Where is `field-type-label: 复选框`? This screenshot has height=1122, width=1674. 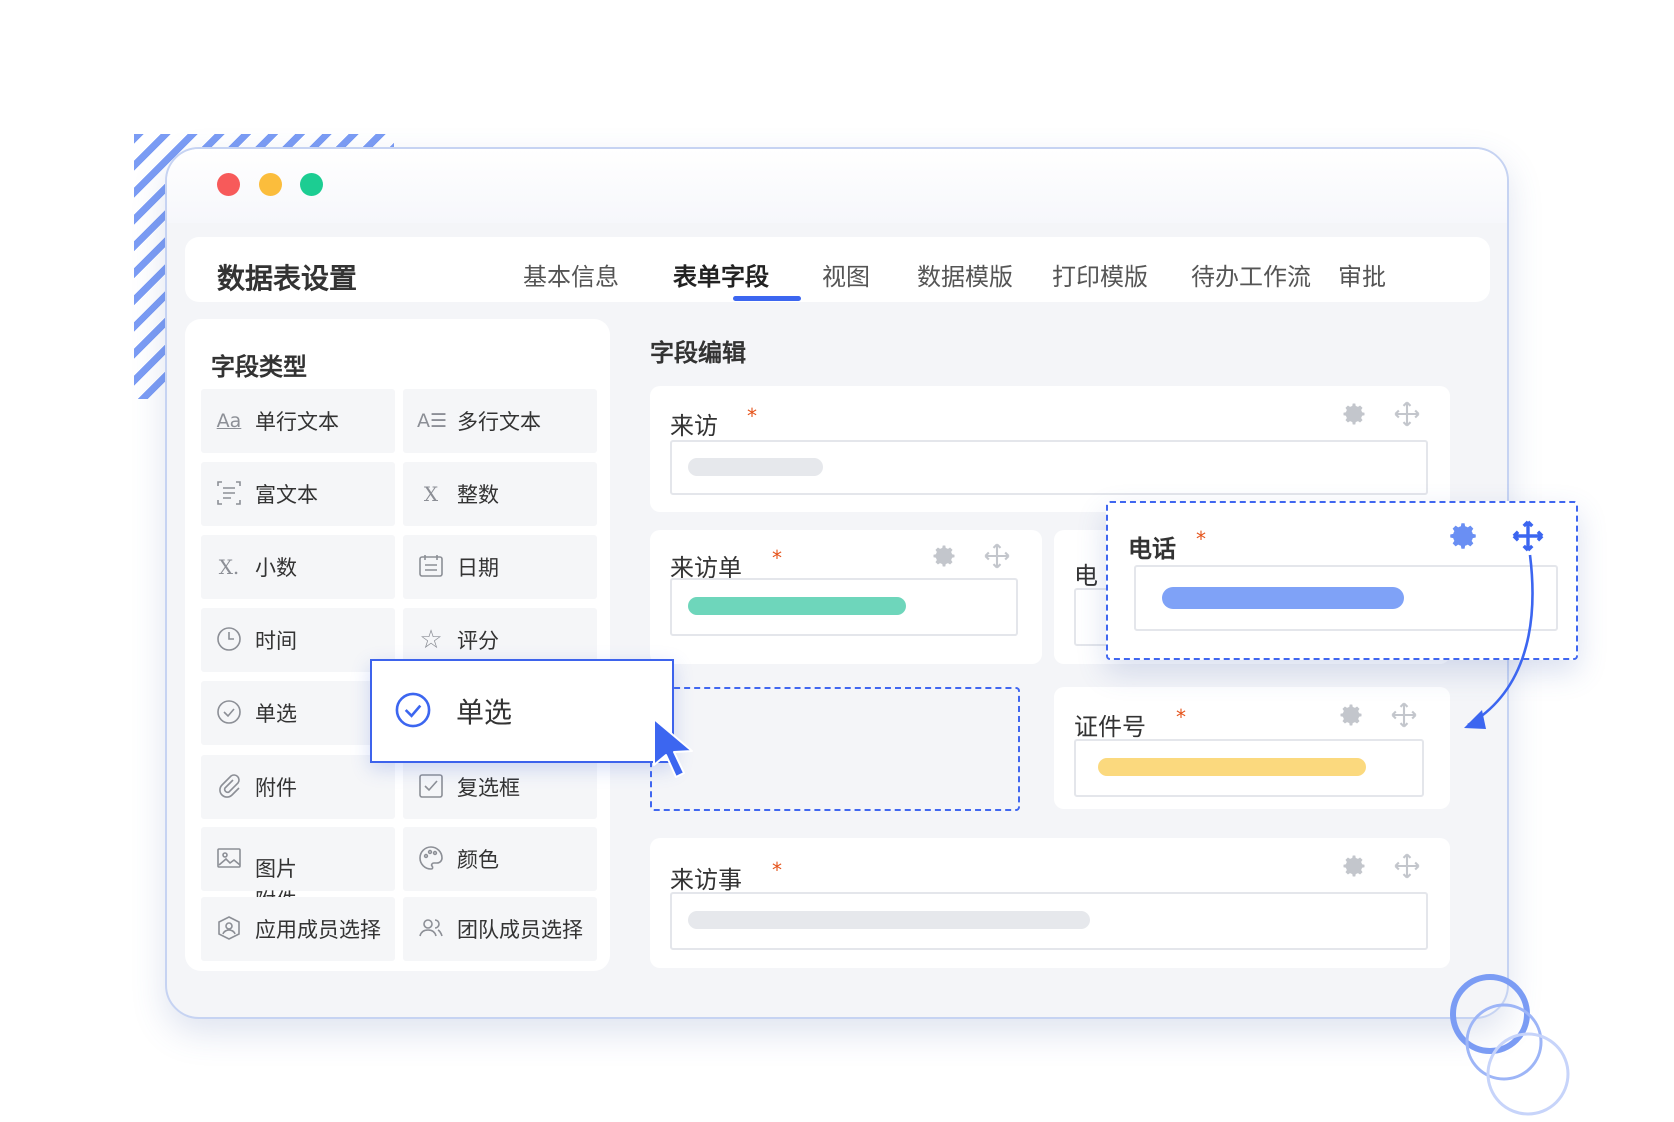
field-type-label: 复选框 is located at coordinates (488, 788).